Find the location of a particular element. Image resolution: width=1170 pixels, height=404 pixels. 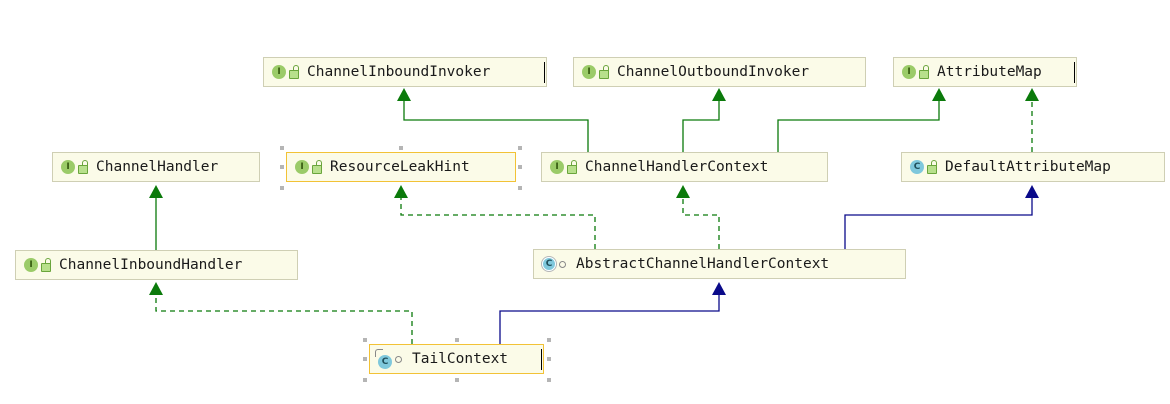

node-label: ResourceLeakHint is located at coordinates (400, 167).